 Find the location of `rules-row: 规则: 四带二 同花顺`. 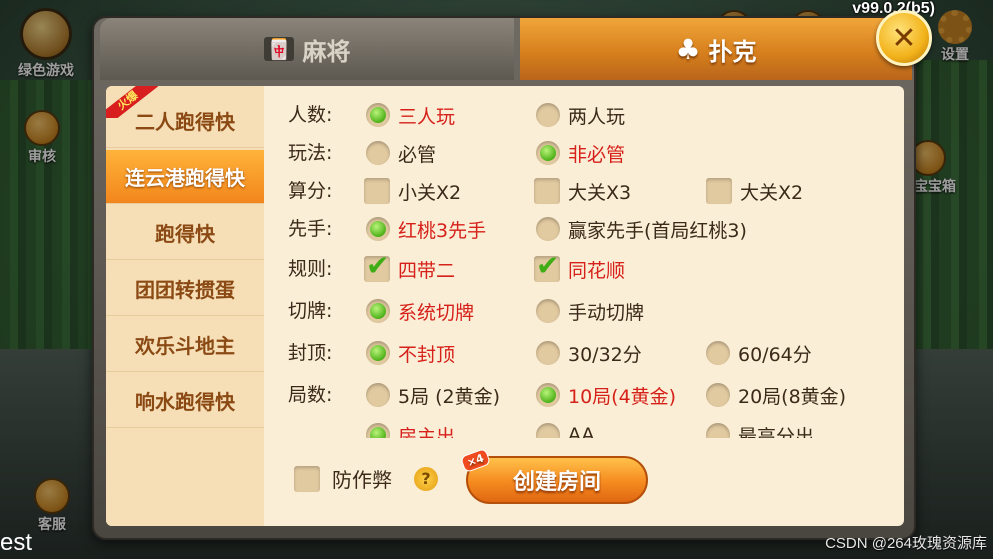

rules-row: 规则: 四带二 同花顺 is located at coordinates (586, 266).